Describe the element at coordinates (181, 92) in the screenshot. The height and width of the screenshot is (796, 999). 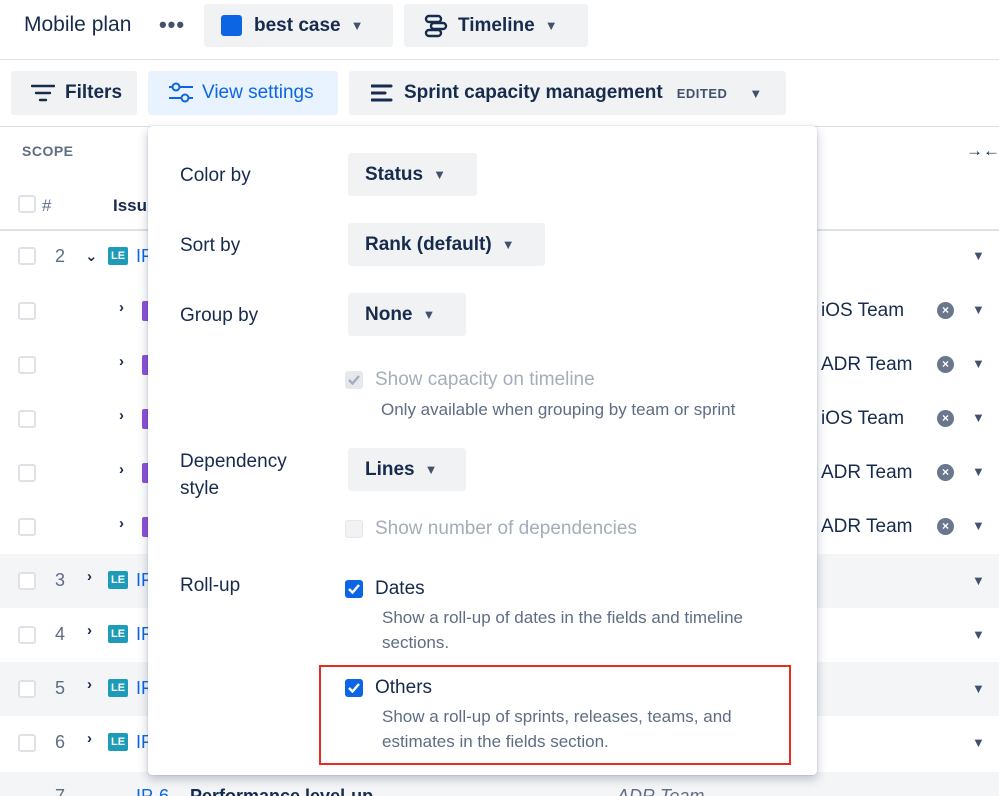
I see `sliders-icon` at that location.